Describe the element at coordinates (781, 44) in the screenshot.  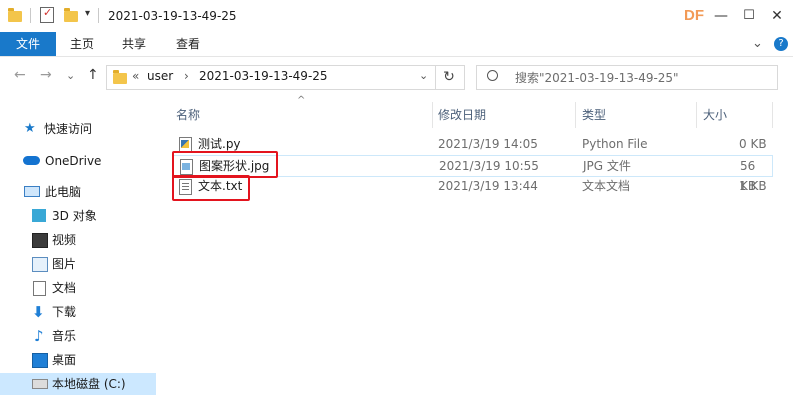
I see `help-icon: ?` at that location.